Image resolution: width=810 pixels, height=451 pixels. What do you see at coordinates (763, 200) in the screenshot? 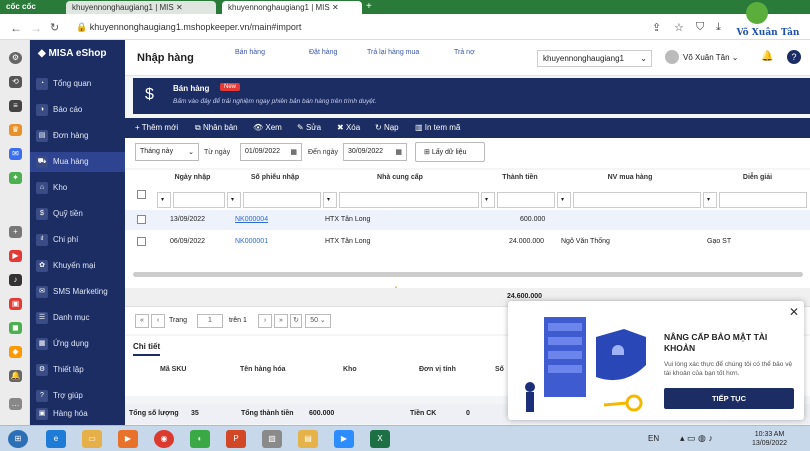
I see `filter-description` at bounding box center [763, 200].